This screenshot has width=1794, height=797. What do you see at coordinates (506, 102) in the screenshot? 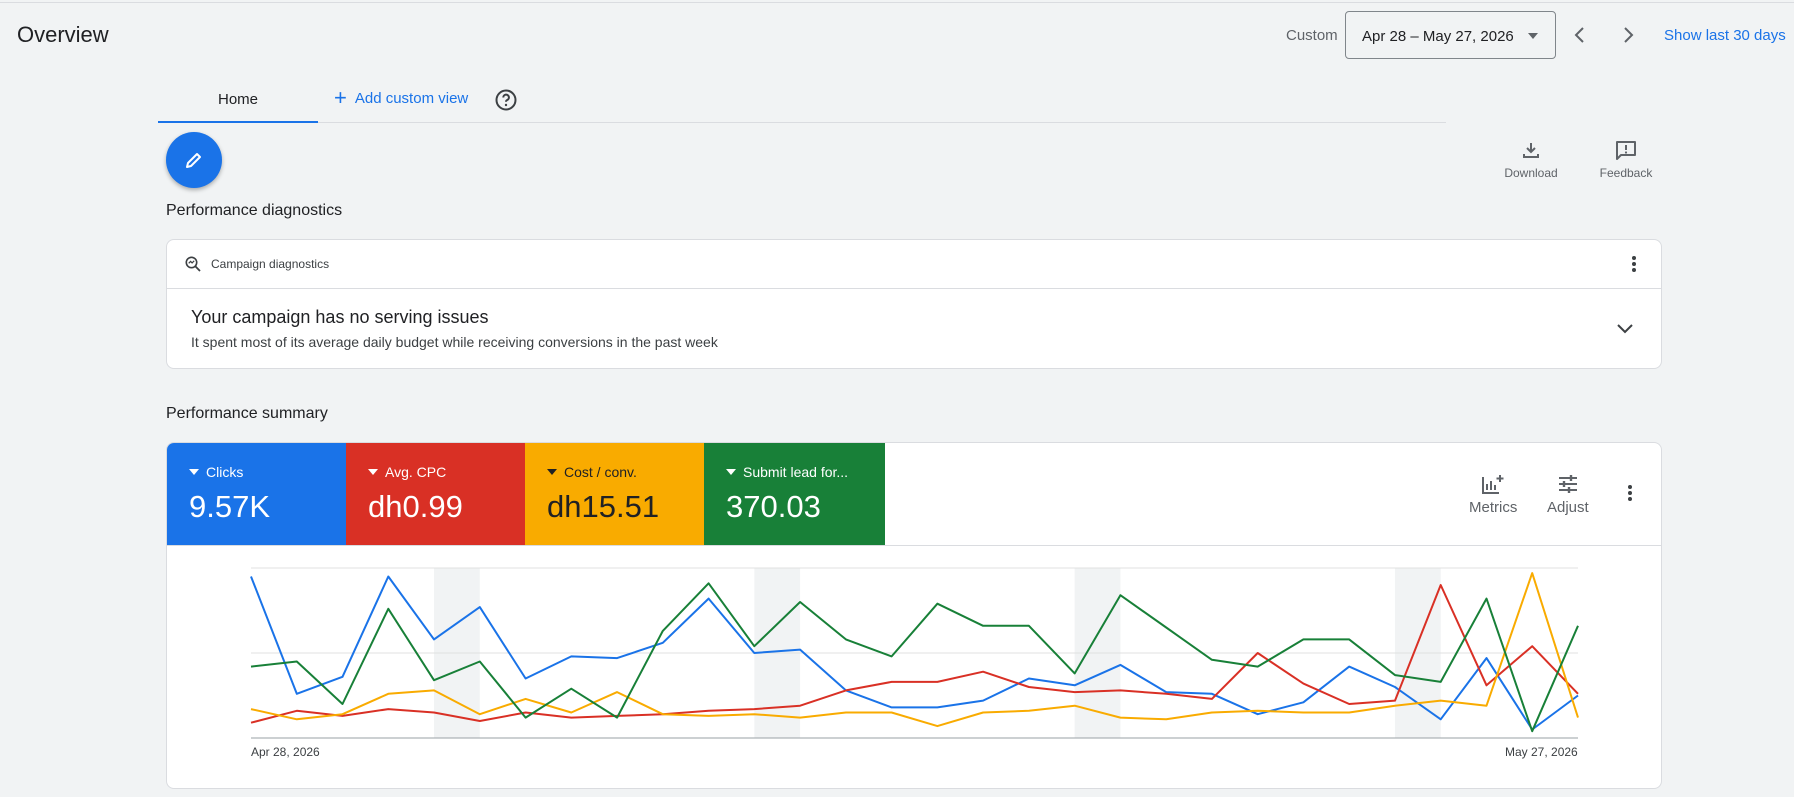
I see `help-icon` at bounding box center [506, 102].